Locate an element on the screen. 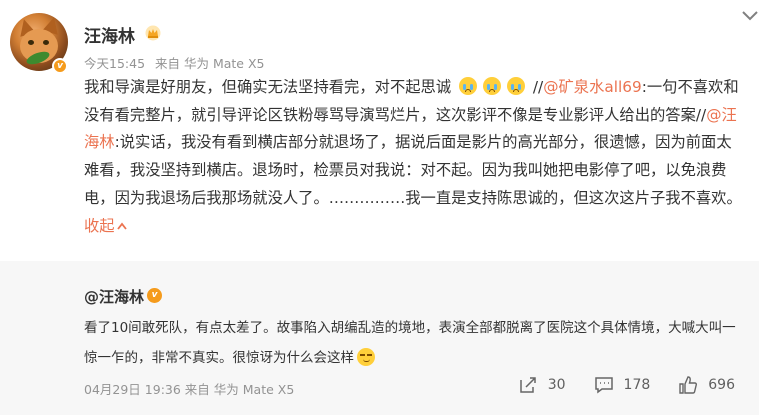  post-source: 来自 华为 Mate X5 is located at coordinates (210, 63).